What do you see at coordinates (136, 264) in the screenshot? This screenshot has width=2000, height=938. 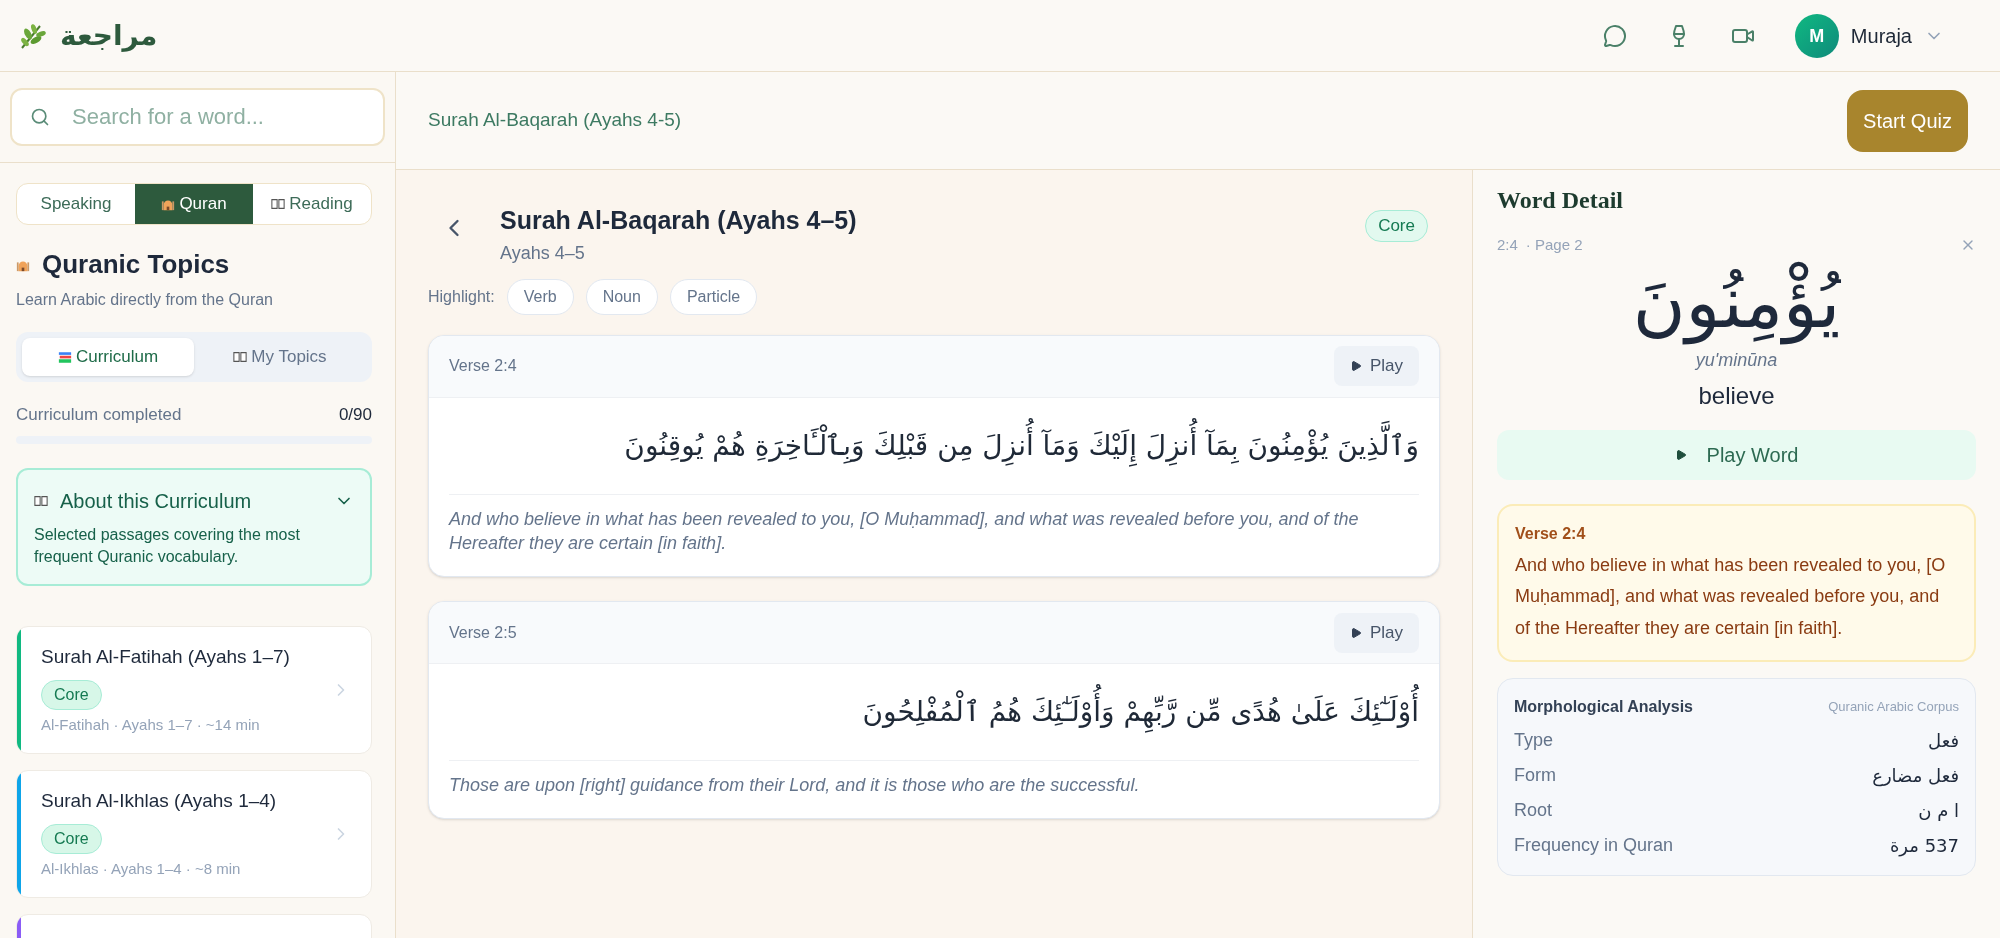 I see `section-title: Quranic Topics` at bounding box center [136, 264].